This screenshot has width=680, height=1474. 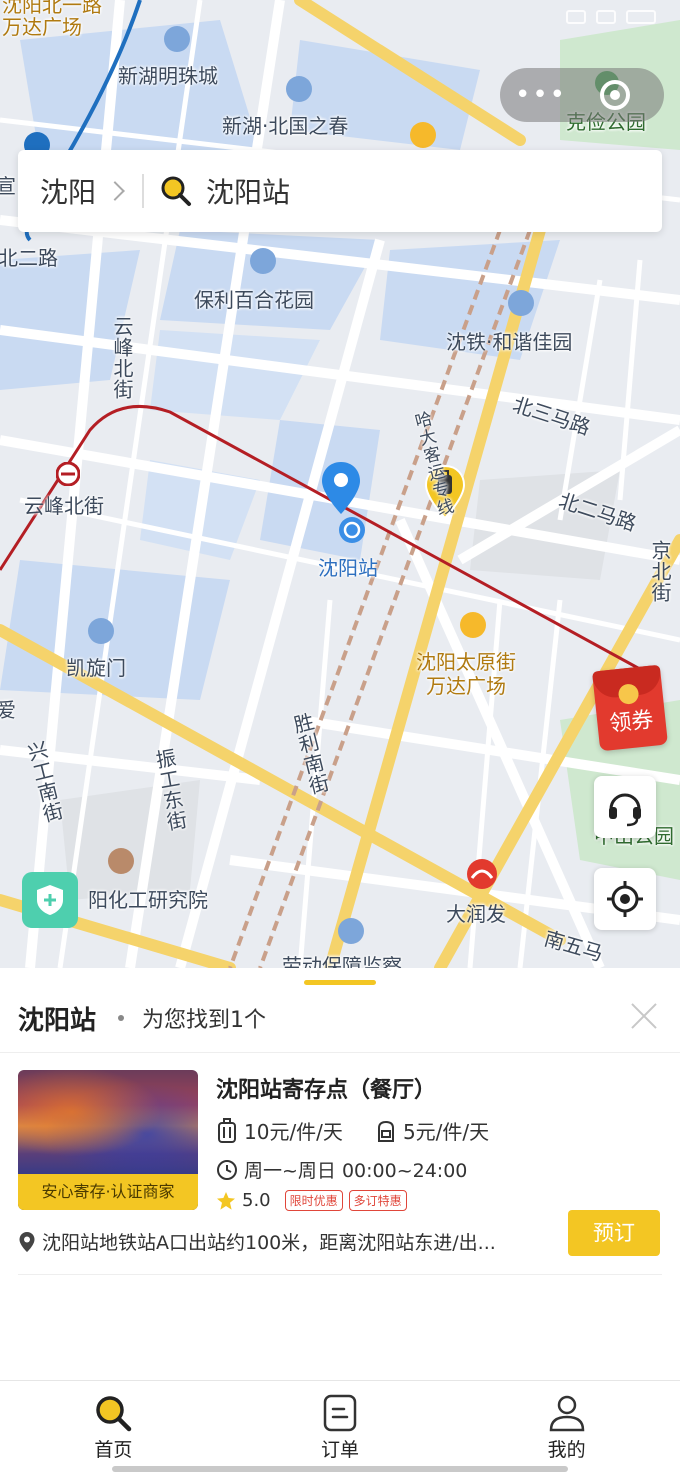 What do you see at coordinates (352, 530) in the screenshot?
I see `train-station-icon` at bounding box center [352, 530].